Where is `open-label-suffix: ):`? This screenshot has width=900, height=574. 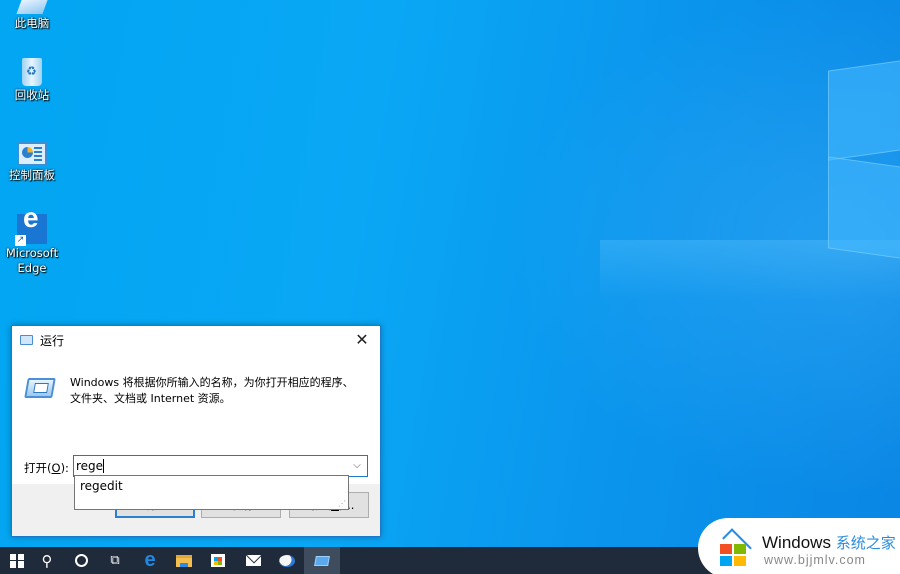 open-label-suffix: ): is located at coordinates (64, 468).